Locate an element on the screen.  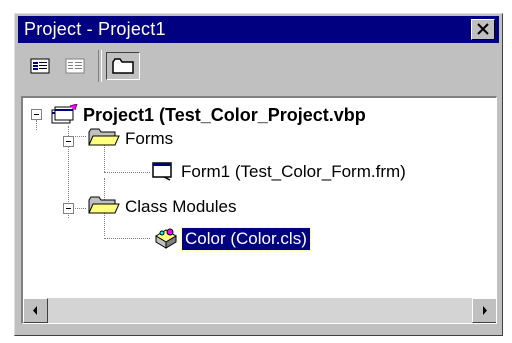
class-module-icon is located at coordinates (166, 238).